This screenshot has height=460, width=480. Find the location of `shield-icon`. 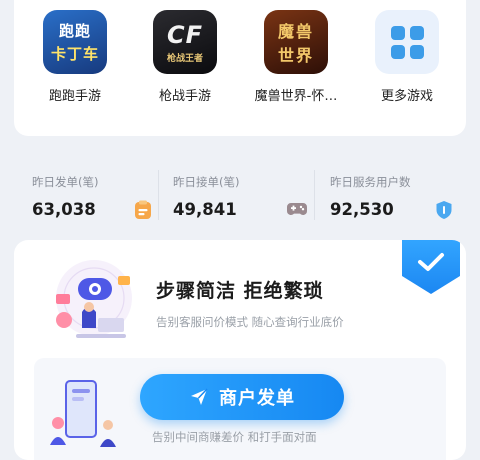

shield-icon is located at coordinates (444, 210).